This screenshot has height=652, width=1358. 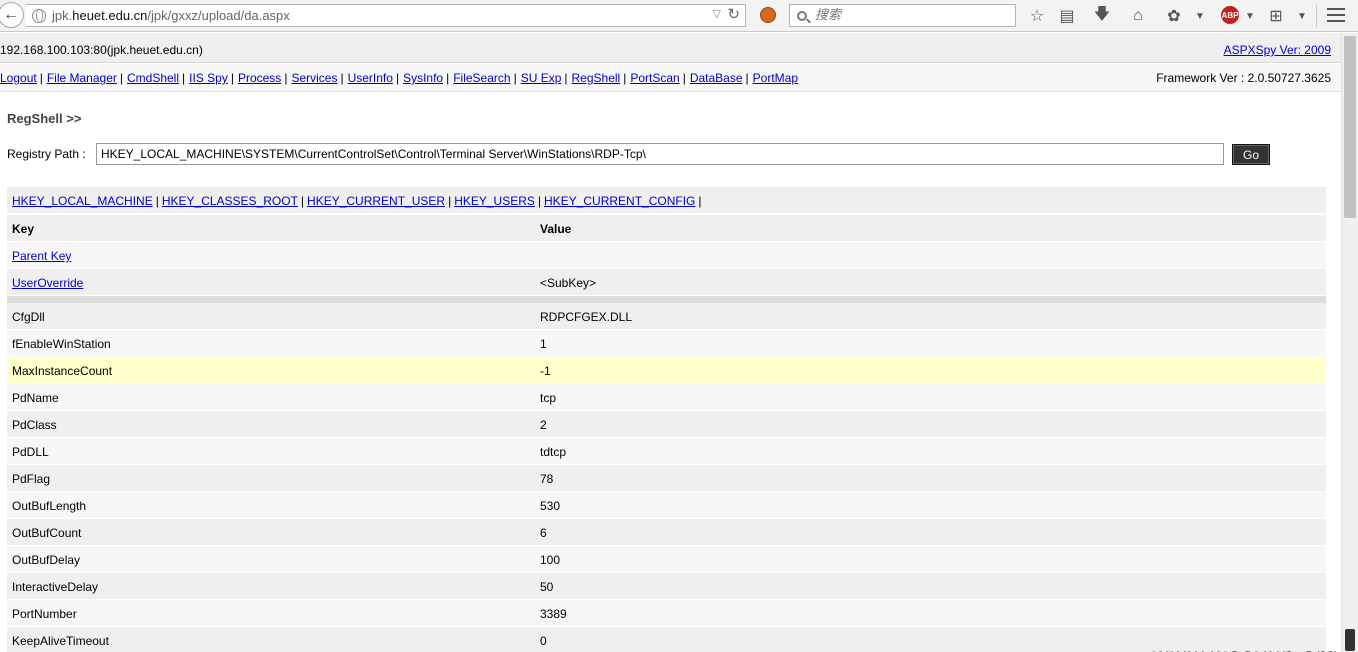 I want to click on nav-link-su-exp: SU Exp, so click(x=541, y=78).